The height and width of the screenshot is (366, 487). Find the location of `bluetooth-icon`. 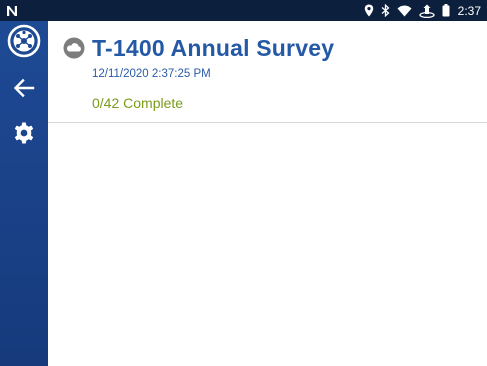

bluetooth-icon is located at coordinates (385, 10).